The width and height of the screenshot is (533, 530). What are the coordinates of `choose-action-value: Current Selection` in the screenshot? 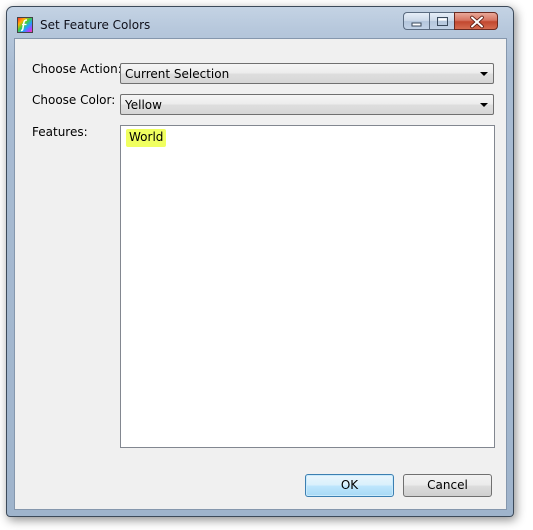 It's located at (177, 74).